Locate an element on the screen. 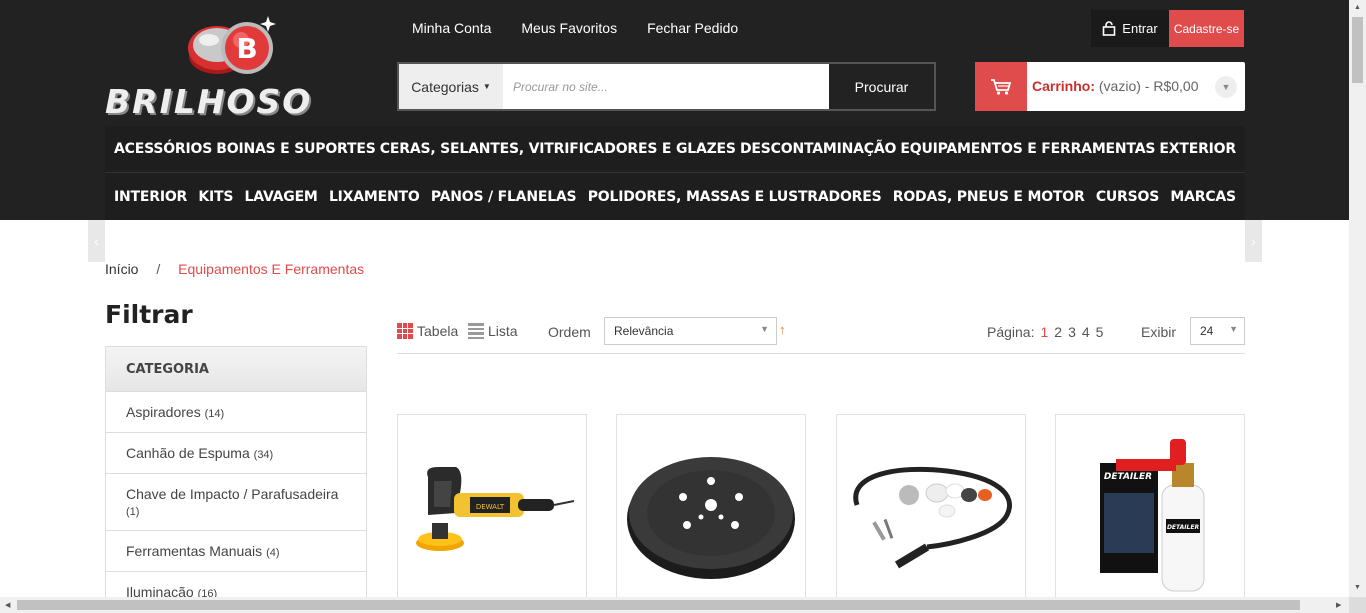 This screenshot has width=1366, height=613. nav-interior: INTERIOR is located at coordinates (150, 197).